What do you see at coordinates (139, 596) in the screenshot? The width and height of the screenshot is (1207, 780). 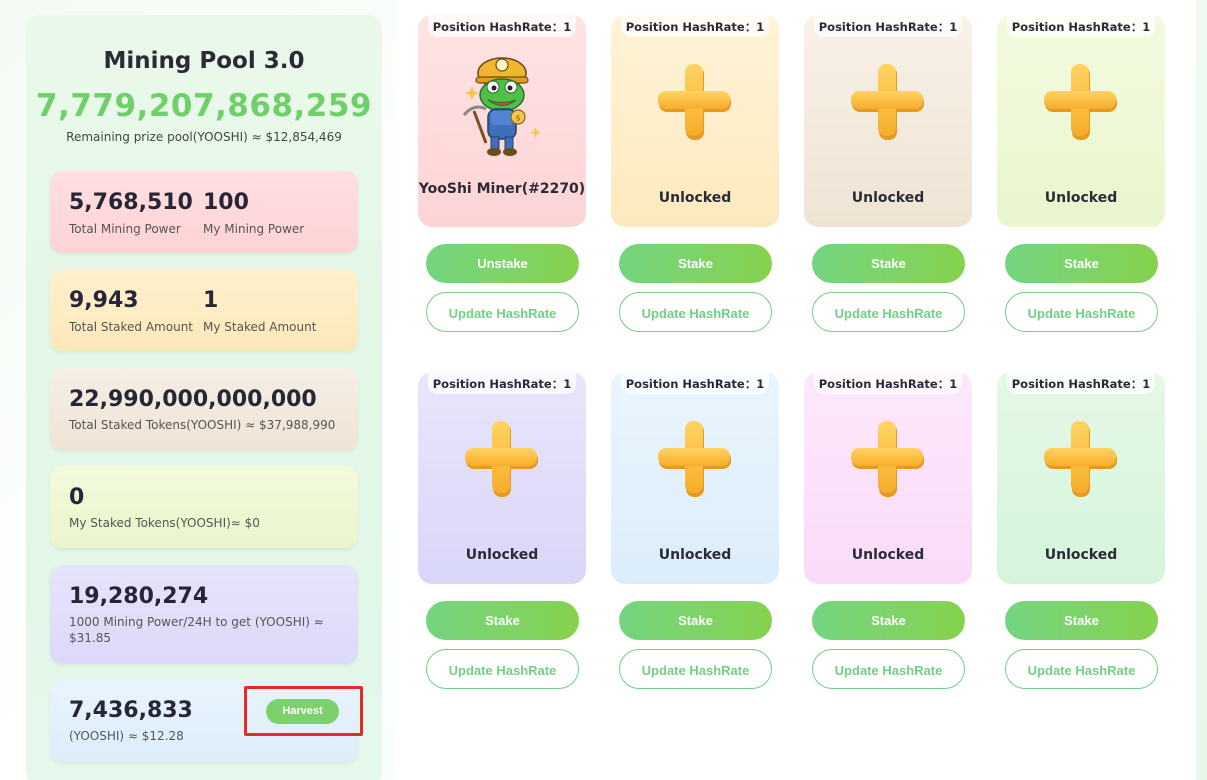 I see `reward-rate-value: 19,280,274` at bounding box center [139, 596].